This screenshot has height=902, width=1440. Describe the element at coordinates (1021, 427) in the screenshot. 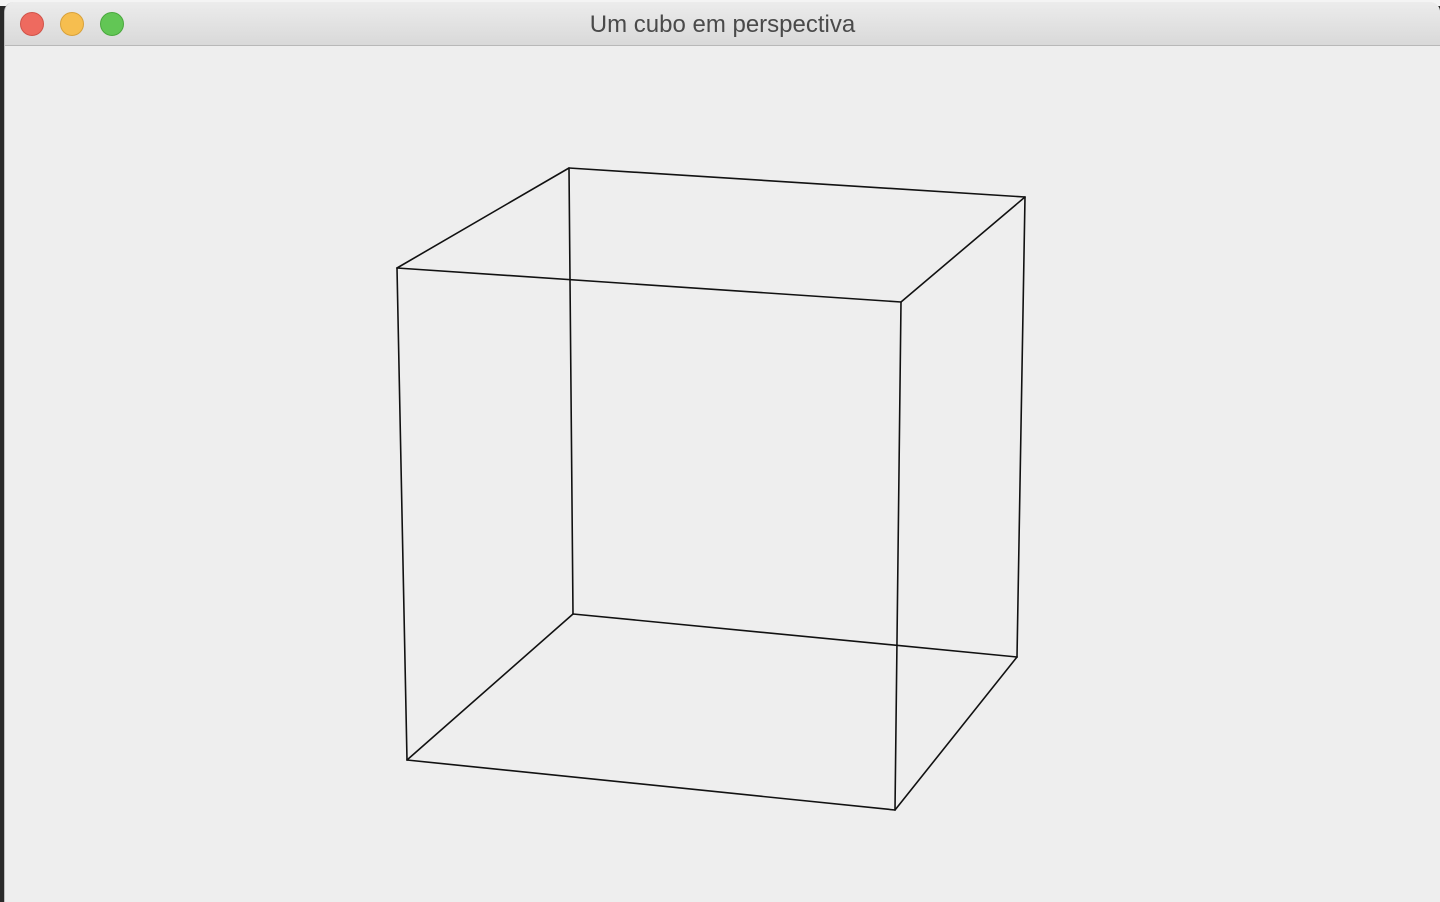

I see `cube-edge-back-right` at that location.